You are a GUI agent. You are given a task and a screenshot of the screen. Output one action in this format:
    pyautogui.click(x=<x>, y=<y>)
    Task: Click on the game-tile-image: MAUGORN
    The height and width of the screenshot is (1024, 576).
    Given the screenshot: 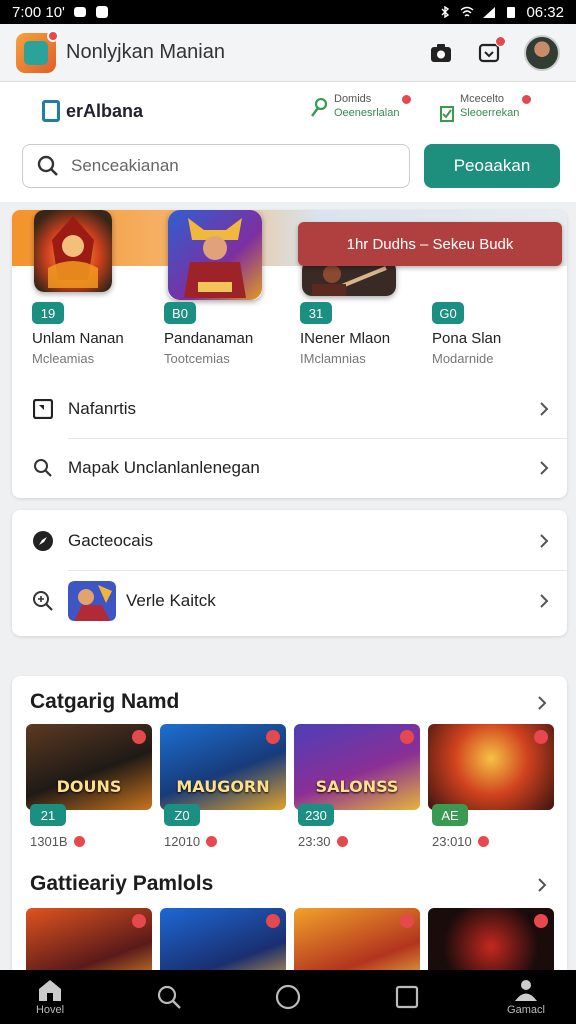 What is the action you would take?
    pyautogui.click(x=223, y=767)
    